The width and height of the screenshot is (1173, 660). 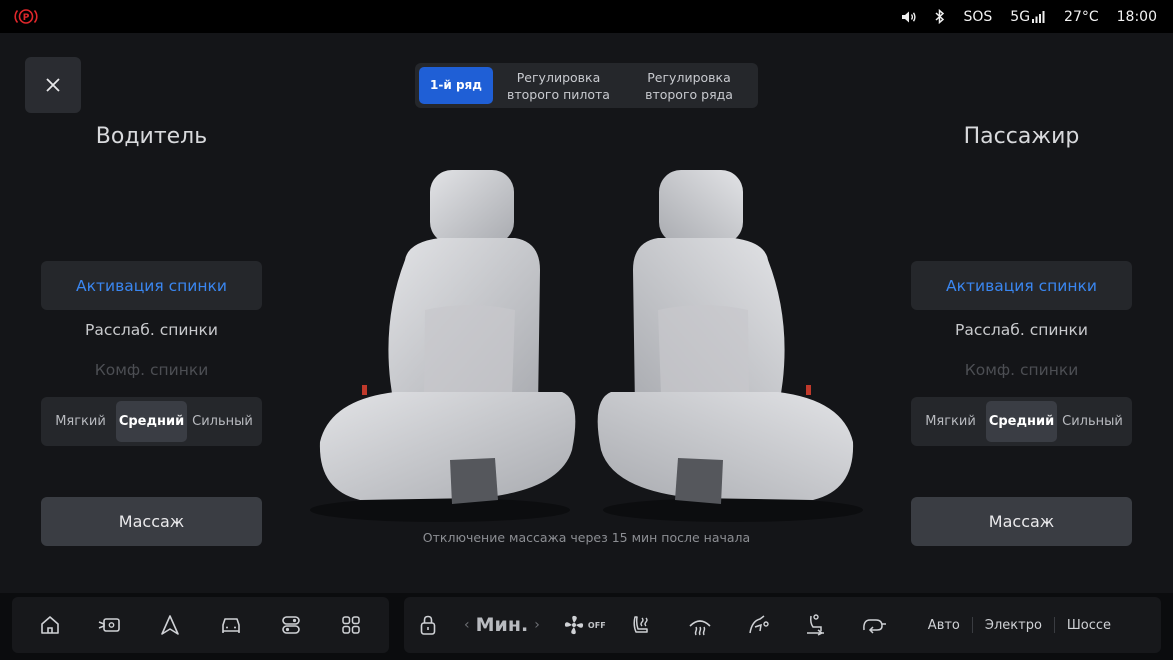 What do you see at coordinates (467, 625) in the screenshot?
I see `fan-decrease-button: ‹` at bounding box center [467, 625].